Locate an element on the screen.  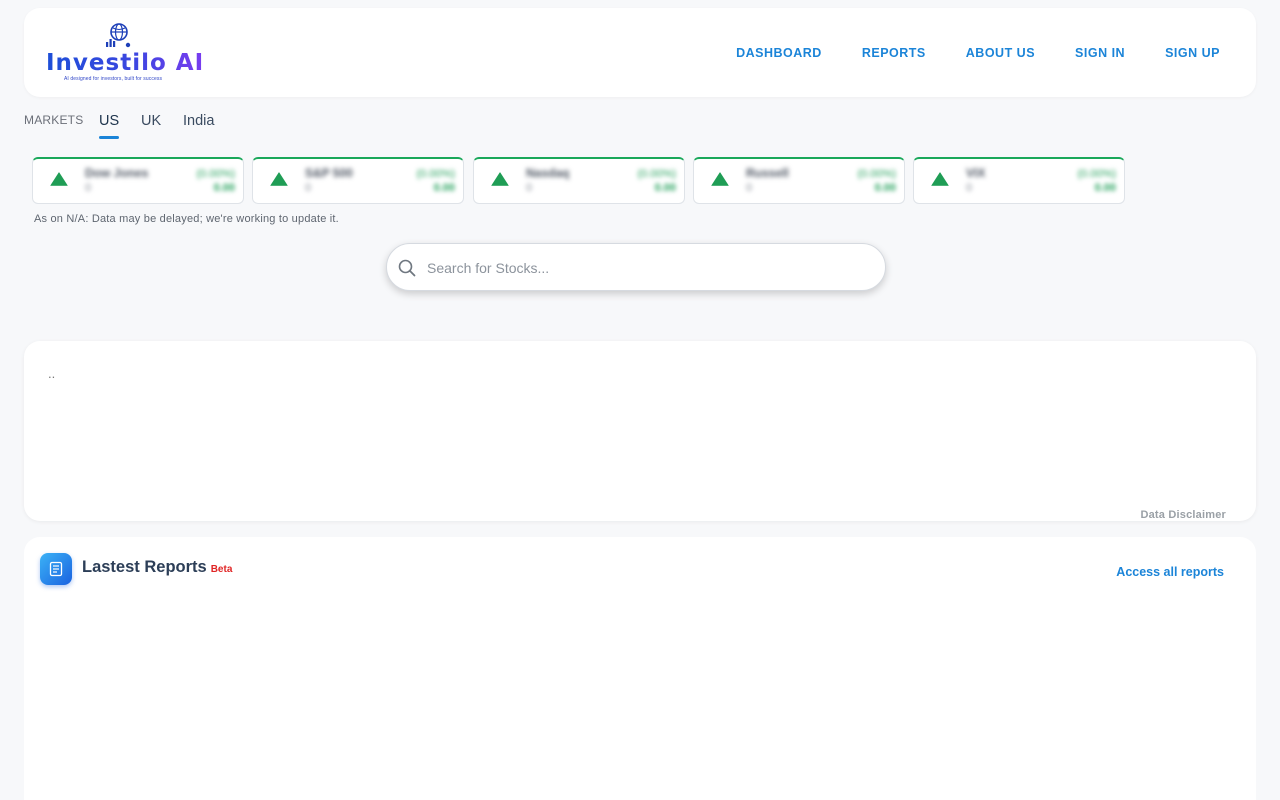
nav-about-us: ABOUT US is located at coordinates (1000, 53).